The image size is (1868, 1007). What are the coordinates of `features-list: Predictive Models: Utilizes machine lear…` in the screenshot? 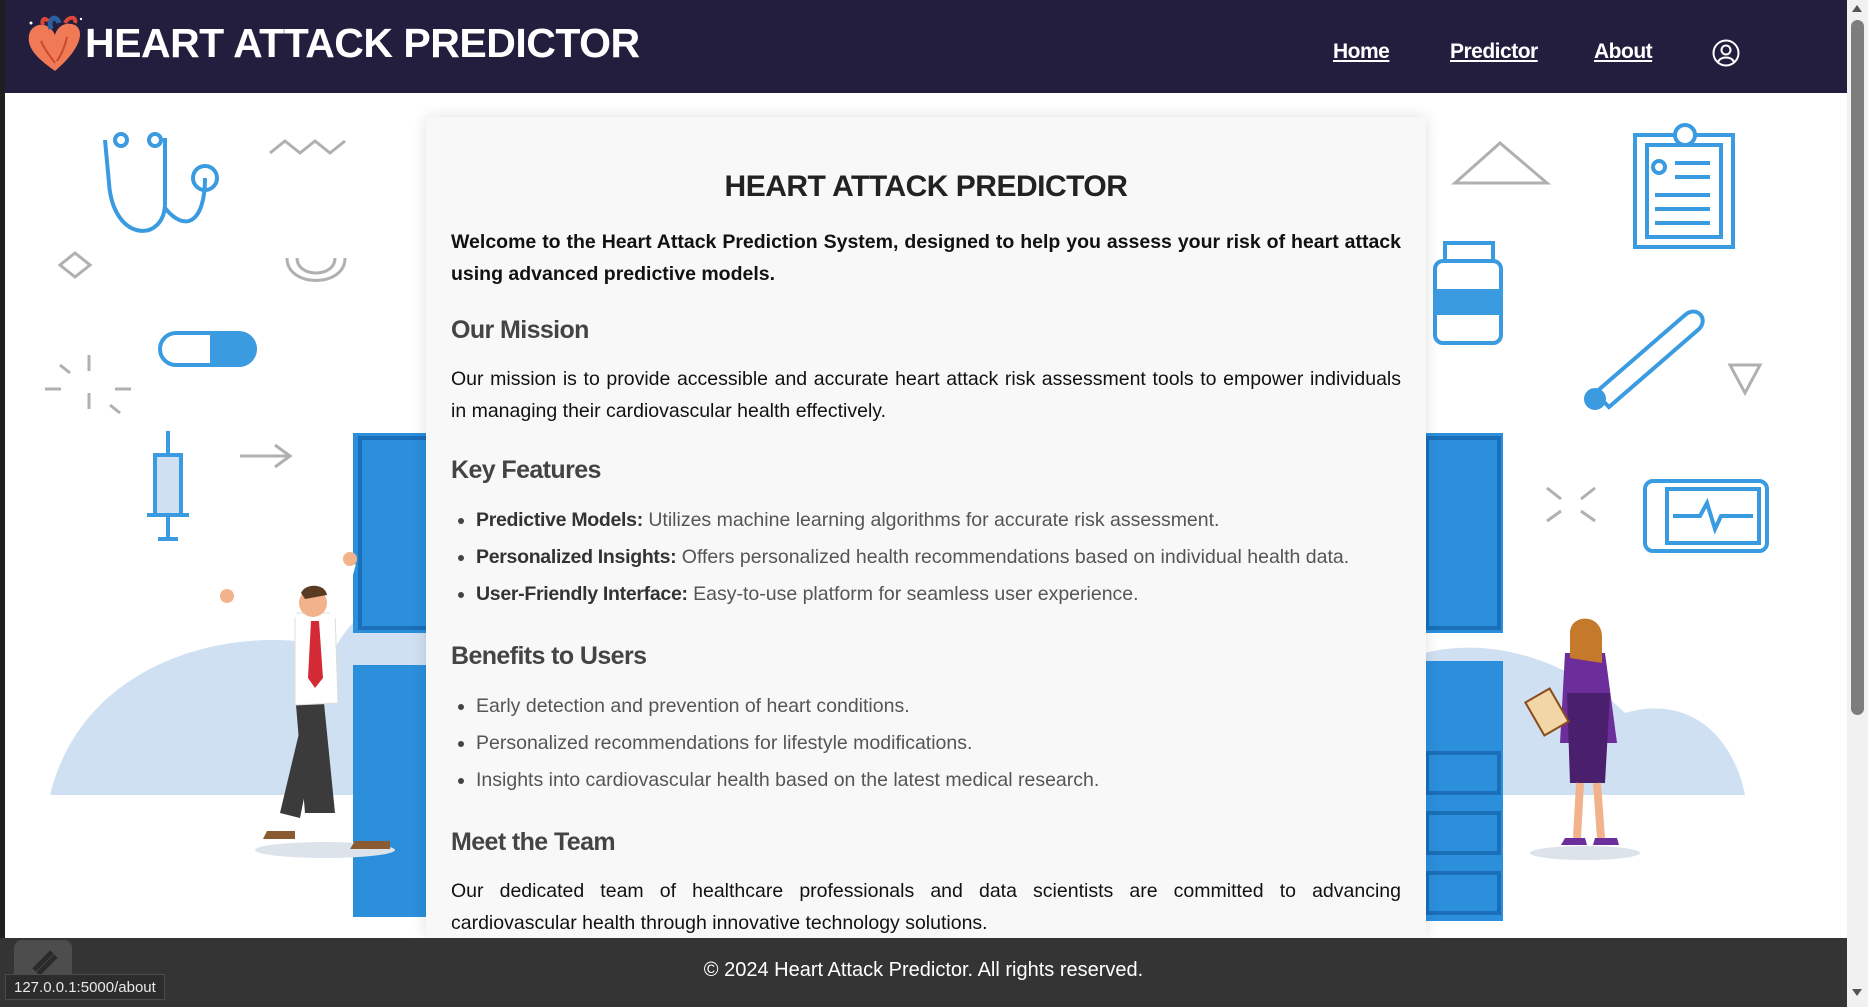 It's located at (926, 557).